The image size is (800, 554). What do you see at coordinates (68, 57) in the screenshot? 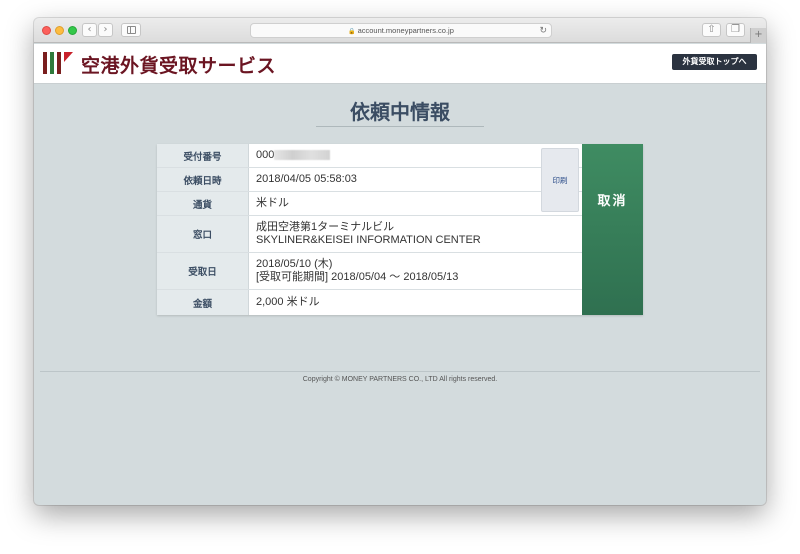
I see `logo-flag` at bounding box center [68, 57].